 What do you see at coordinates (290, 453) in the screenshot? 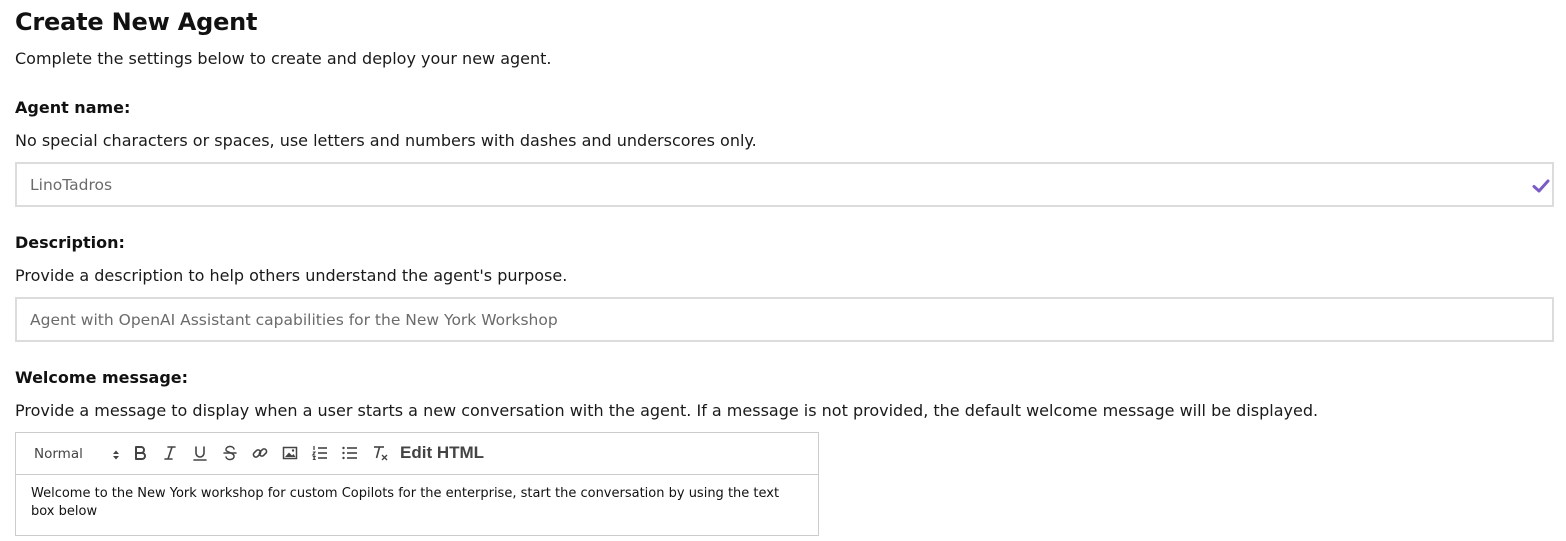
I see `image-icon` at bounding box center [290, 453].